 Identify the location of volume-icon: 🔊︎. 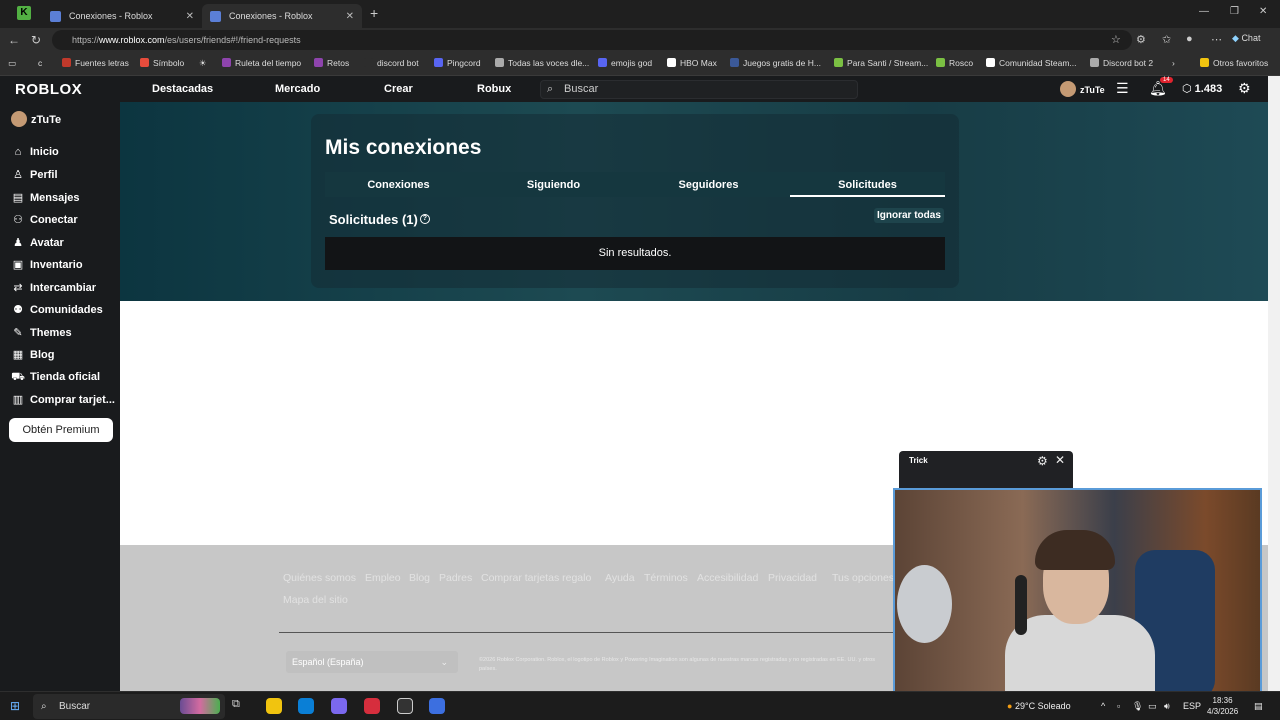
(1167, 706).